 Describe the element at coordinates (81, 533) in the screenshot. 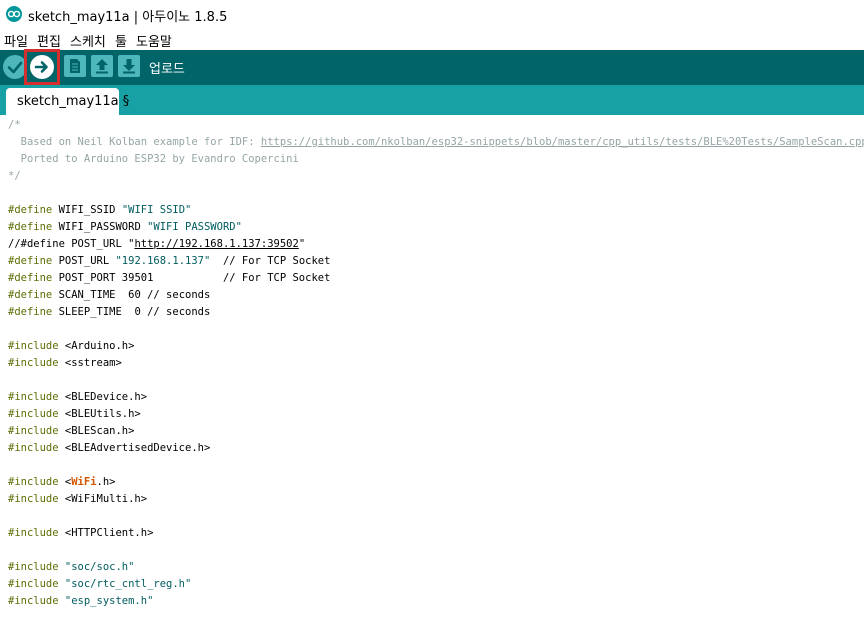

I see `code-line: #include <HTTPClient.h>` at that location.